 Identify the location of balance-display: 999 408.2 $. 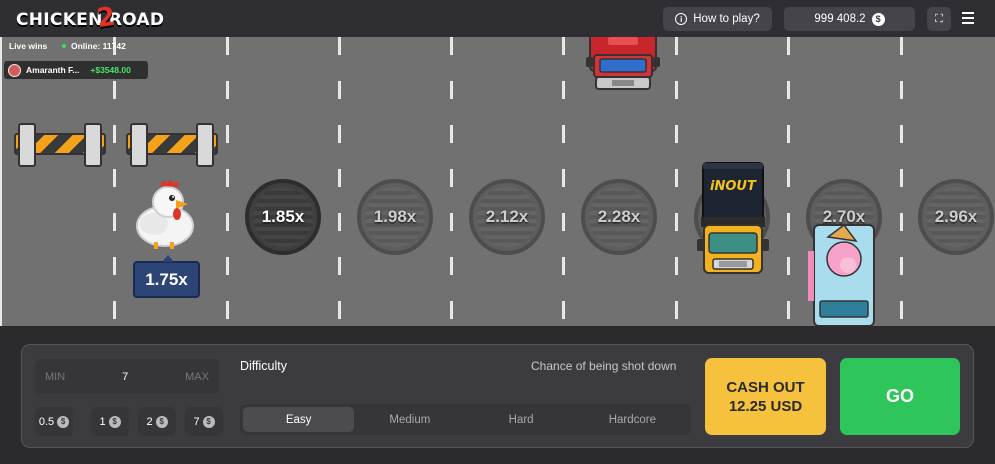
(849, 19).